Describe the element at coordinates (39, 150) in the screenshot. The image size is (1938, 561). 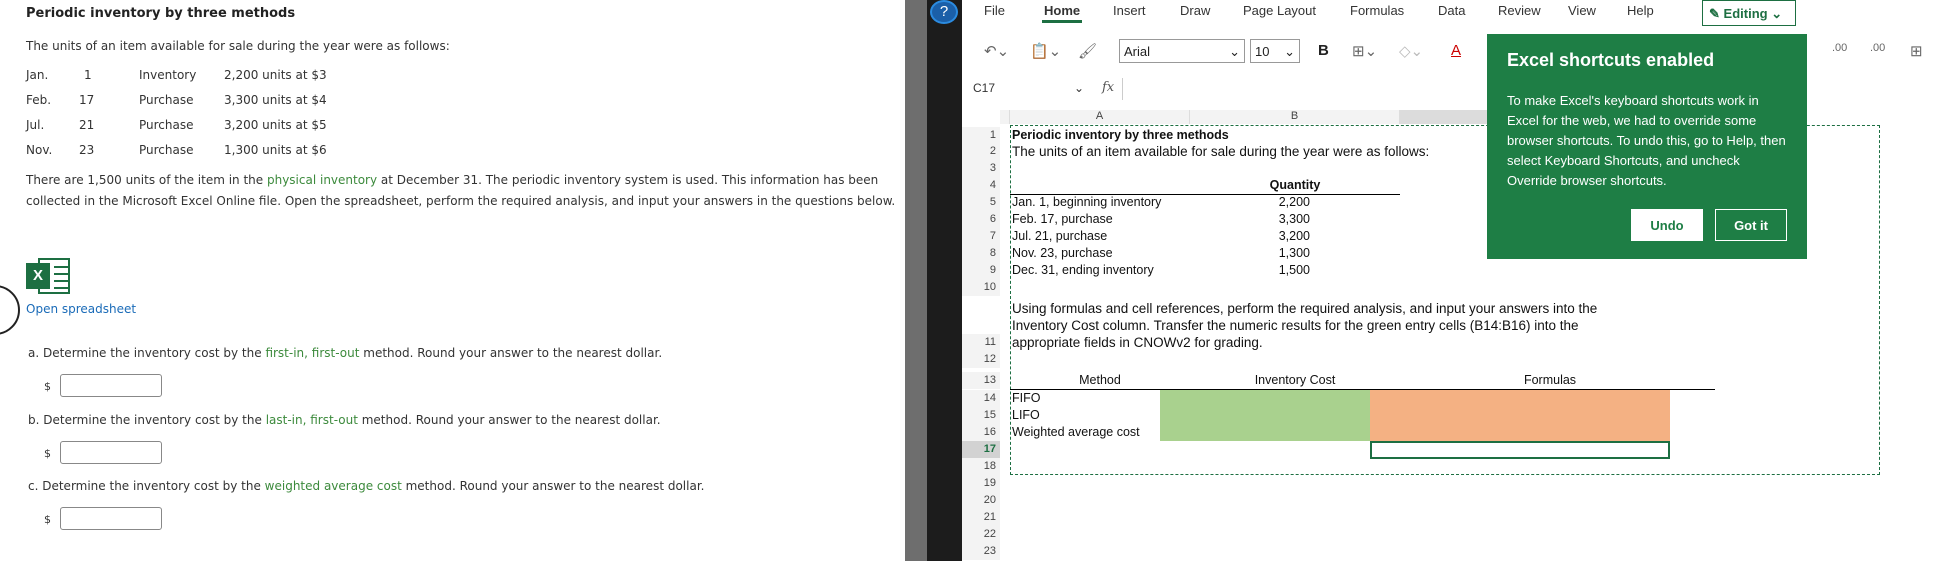
I see `unit-month: Nov.` at that location.